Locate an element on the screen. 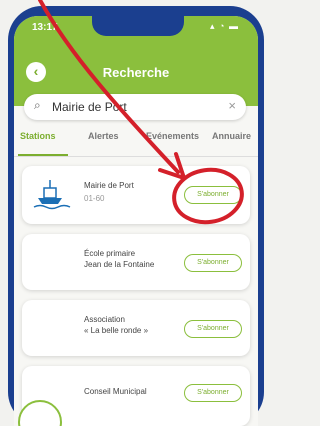 The width and height of the screenshot is (320, 426). tab-stations: Stations is located at coordinates (38, 136).